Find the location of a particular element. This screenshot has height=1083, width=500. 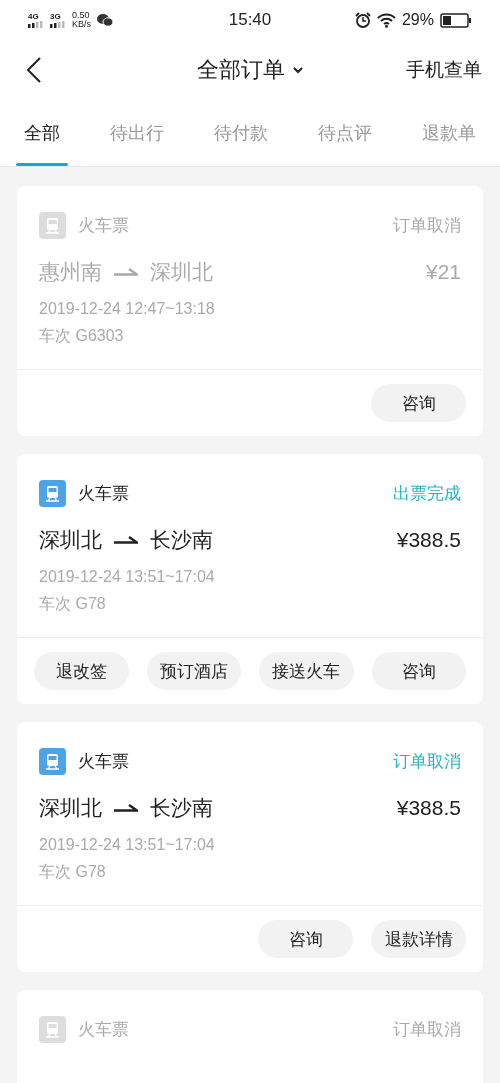

title-dropdown: 全部订单 is located at coordinates (250, 70).